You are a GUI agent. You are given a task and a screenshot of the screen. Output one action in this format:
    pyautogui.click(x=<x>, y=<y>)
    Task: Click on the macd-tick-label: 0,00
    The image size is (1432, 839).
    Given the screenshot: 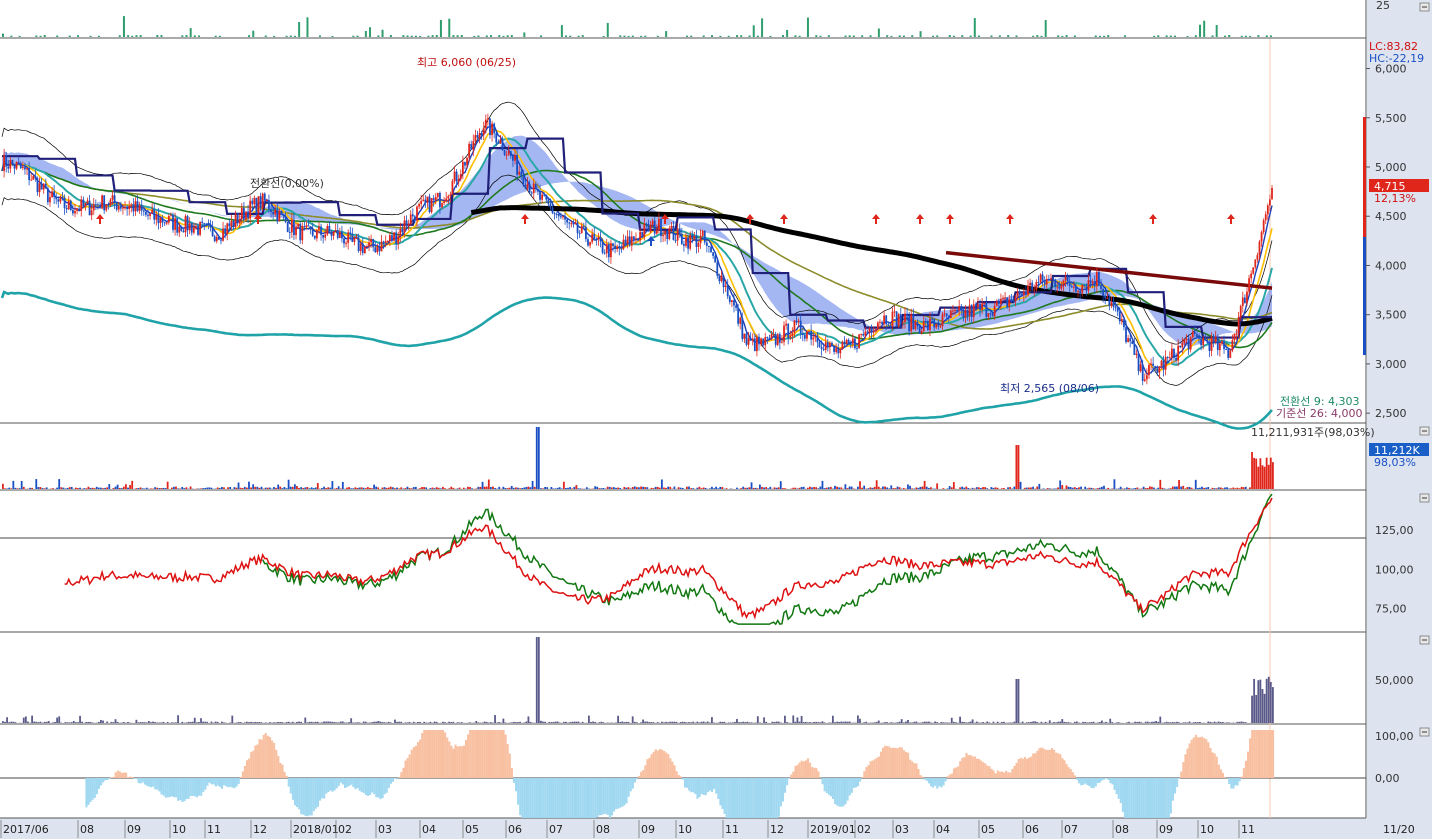 What is the action you would take?
    pyautogui.click(x=1387, y=778)
    